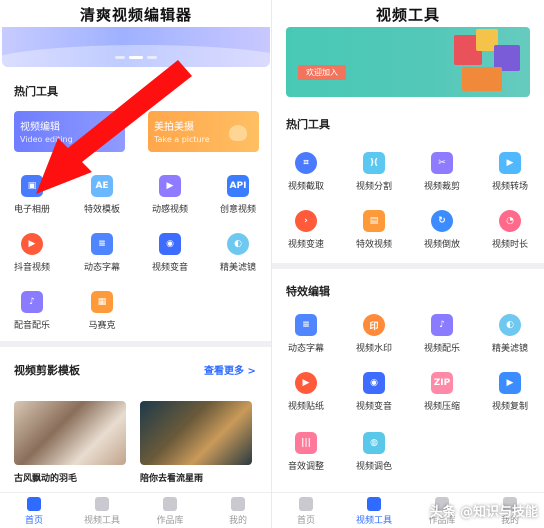 This screenshot has width=544, height=528. I want to click on mosaic-icon: ▦, so click(102, 302).